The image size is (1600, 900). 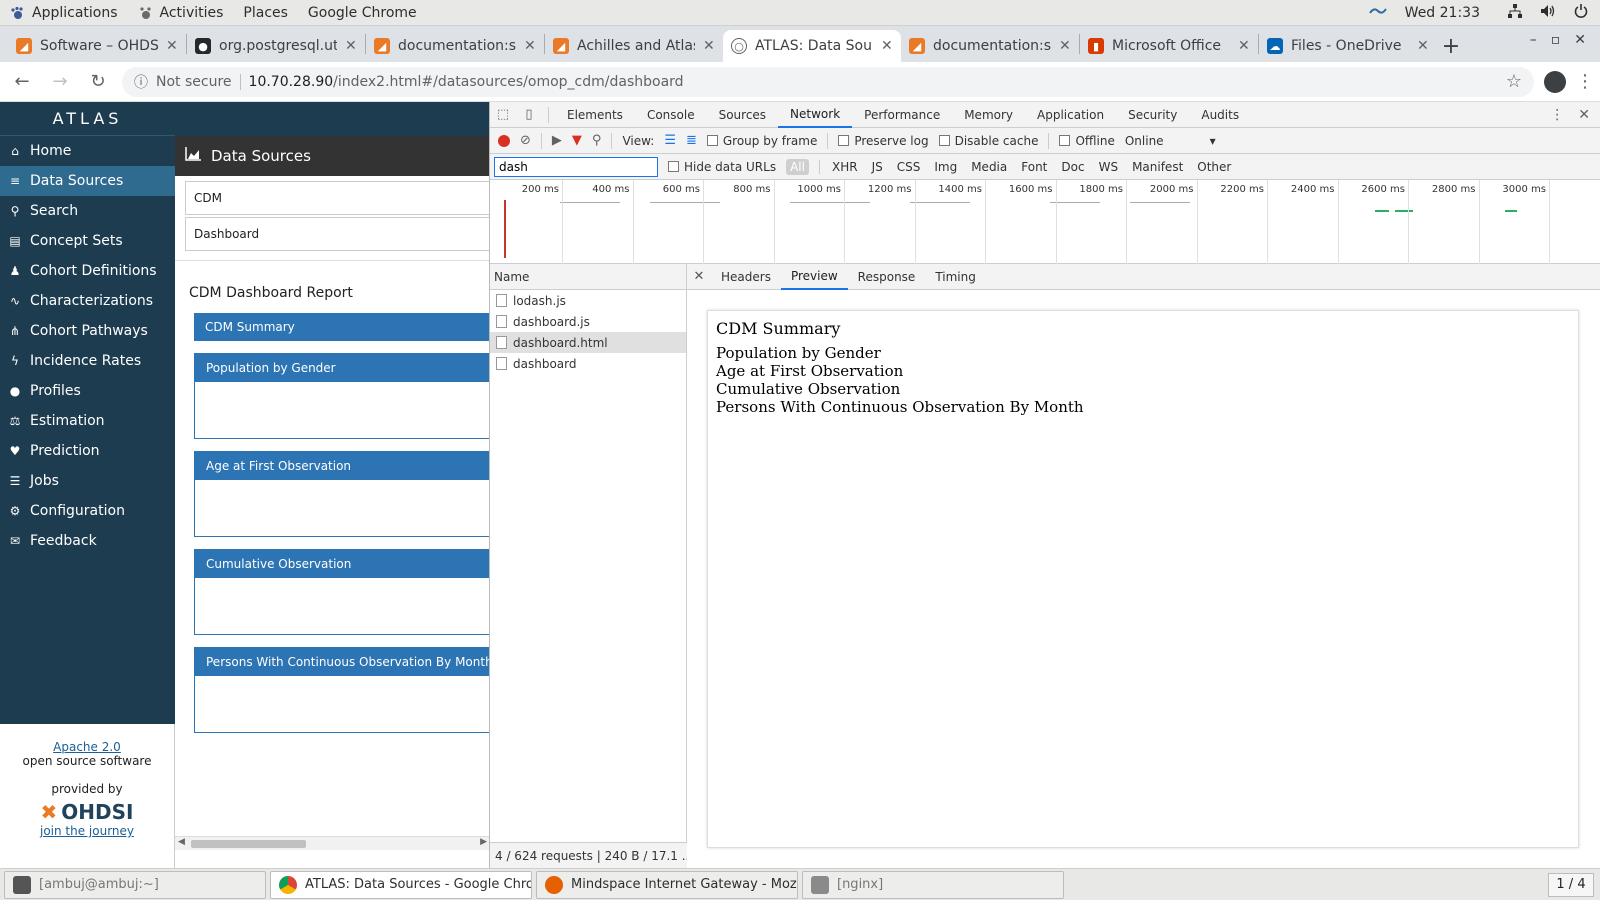 I want to click on disable-cache-checkbox: Disable cache, so click(x=988, y=141).